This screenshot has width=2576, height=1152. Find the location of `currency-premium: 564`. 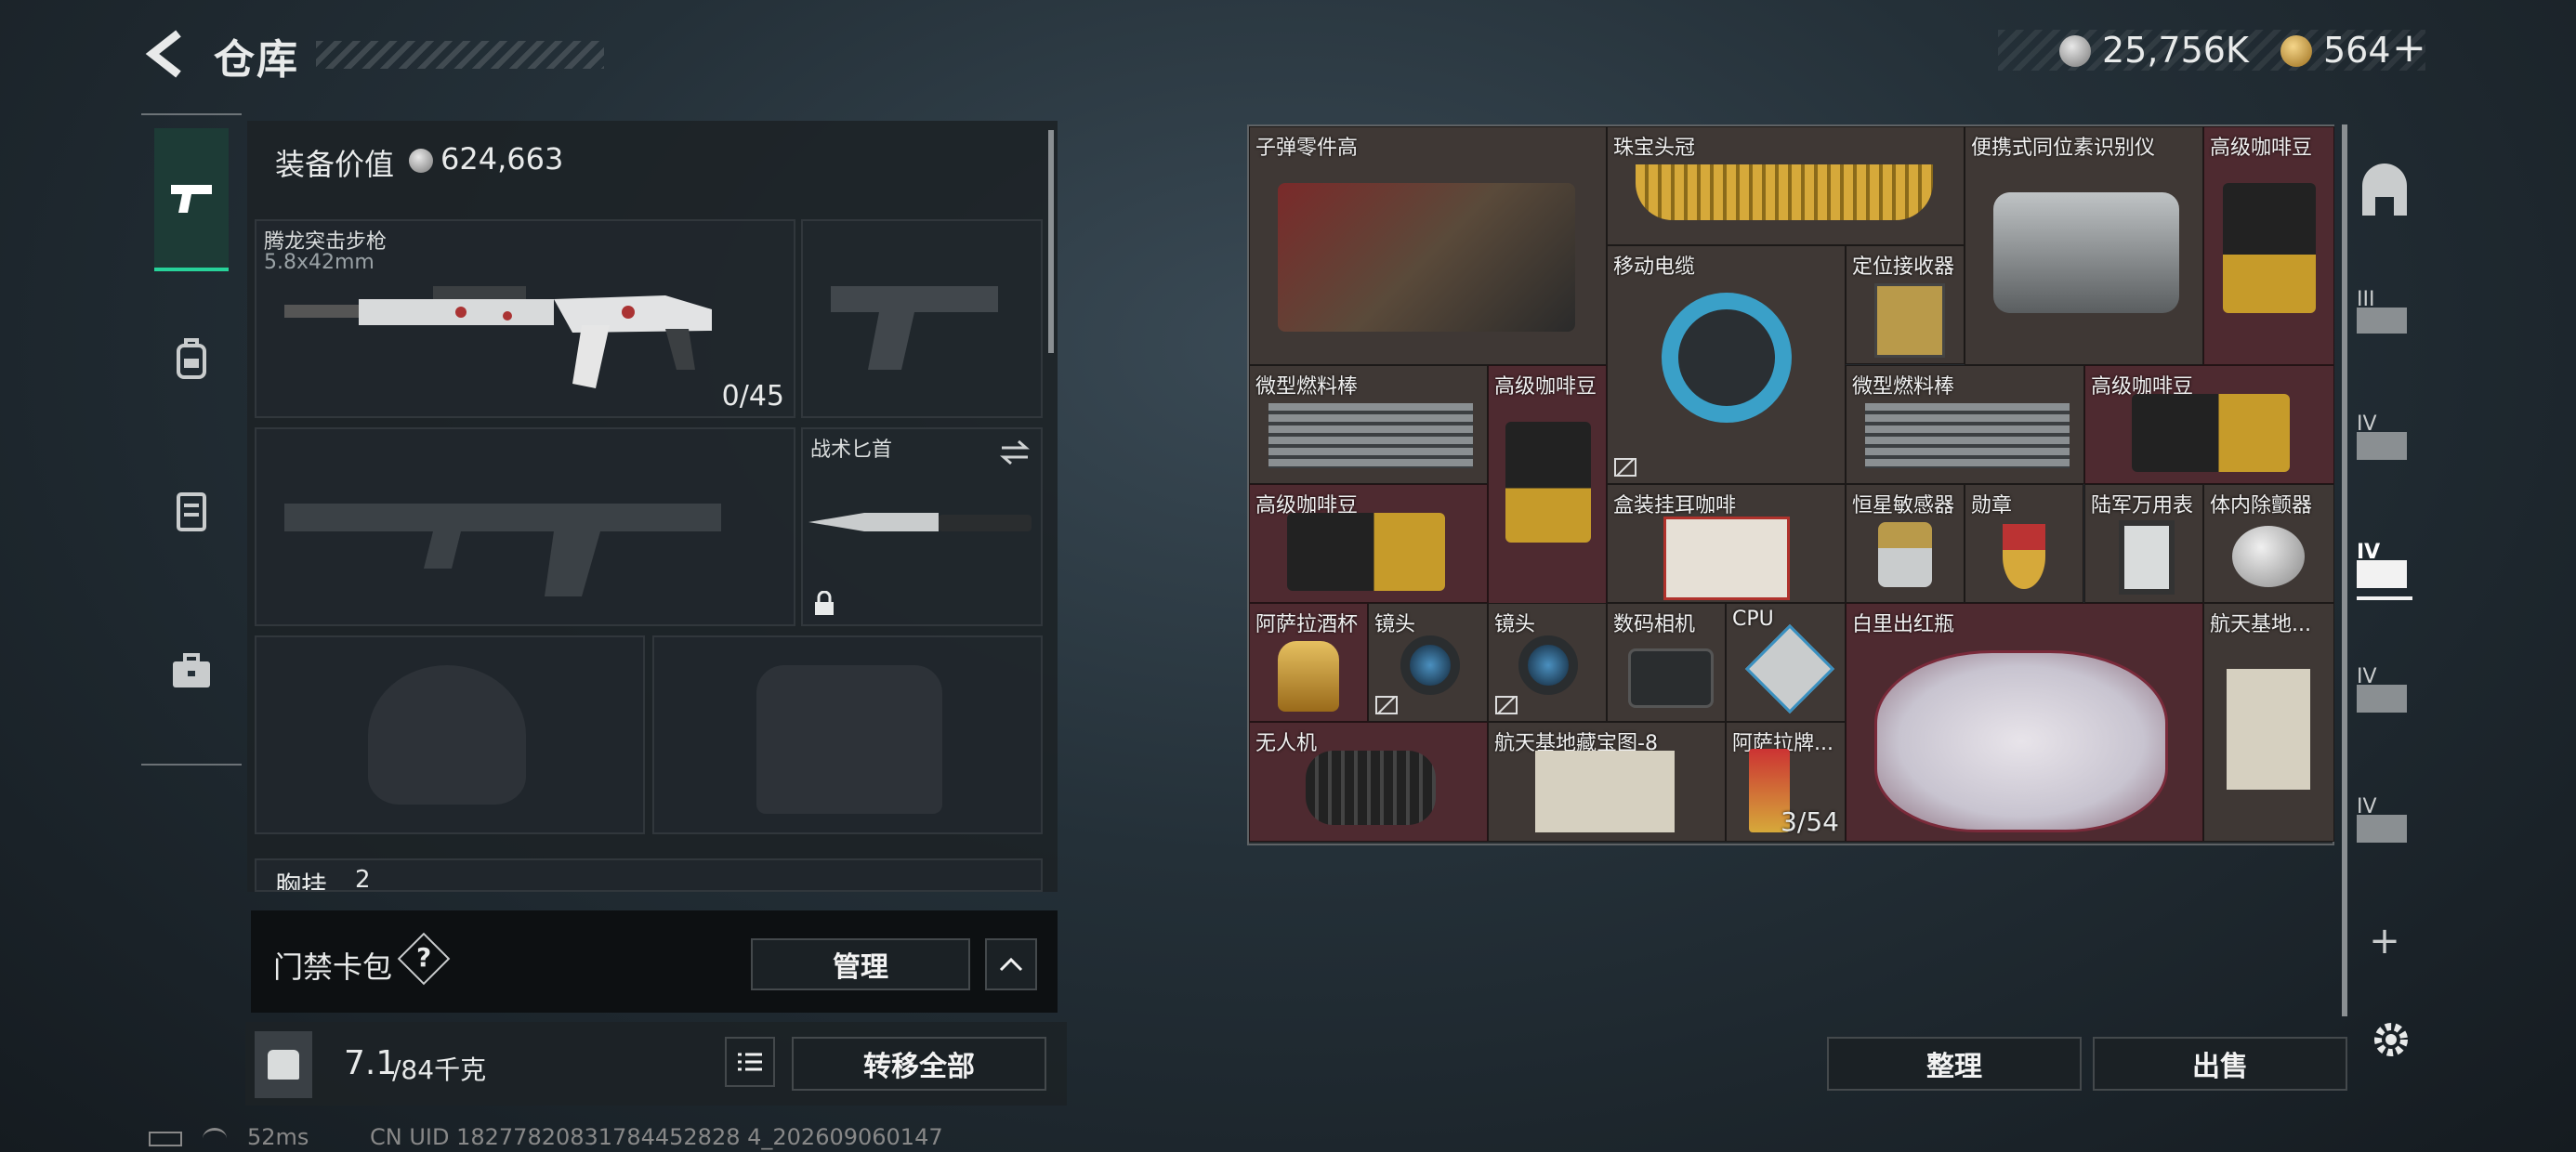

currency-premium: 564 is located at coordinates (2357, 50).